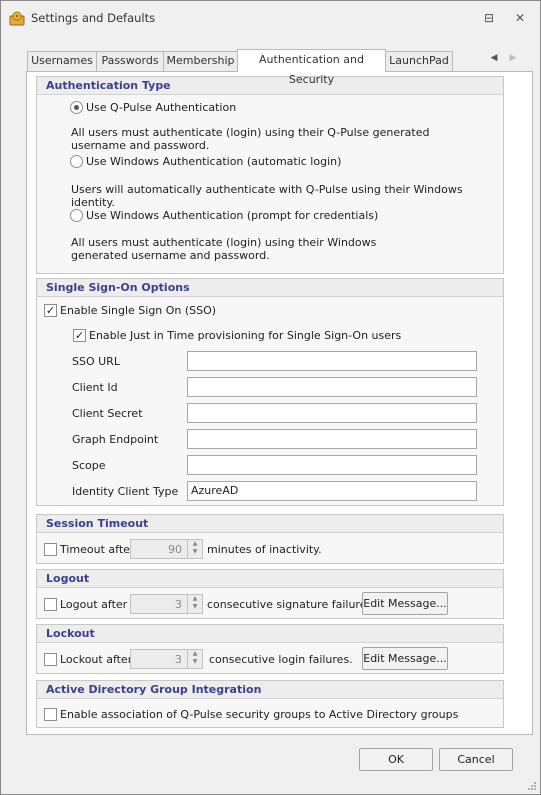 The width and height of the screenshot is (541, 795). I want to click on enable-sso-label: Enable Single Sign On (SSO), so click(138, 310).